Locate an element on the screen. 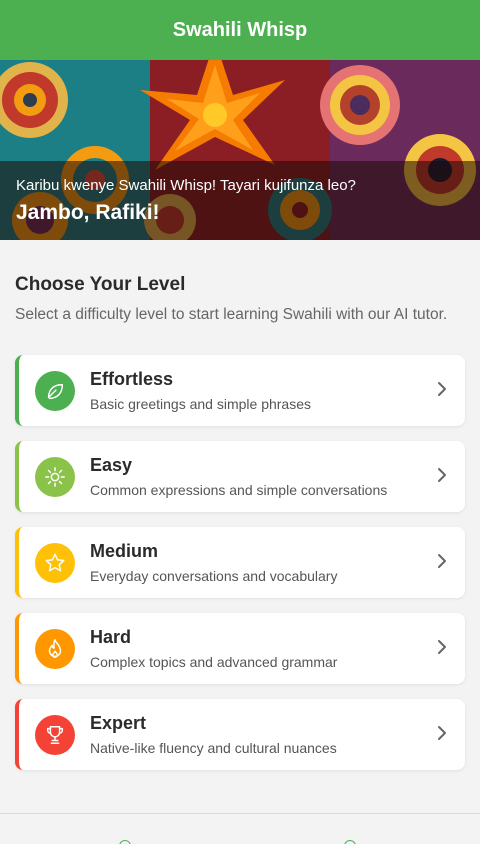 This screenshot has height=844, width=480. bottom-nav is located at coordinates (240, 828).